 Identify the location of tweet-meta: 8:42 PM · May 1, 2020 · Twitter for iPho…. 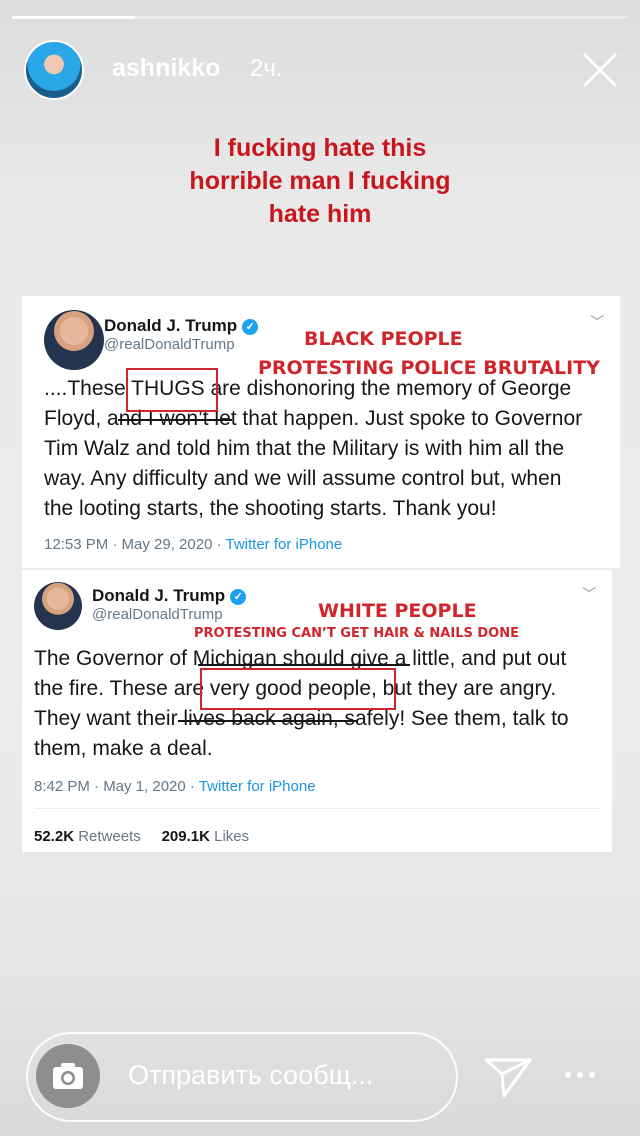
(175, 786).